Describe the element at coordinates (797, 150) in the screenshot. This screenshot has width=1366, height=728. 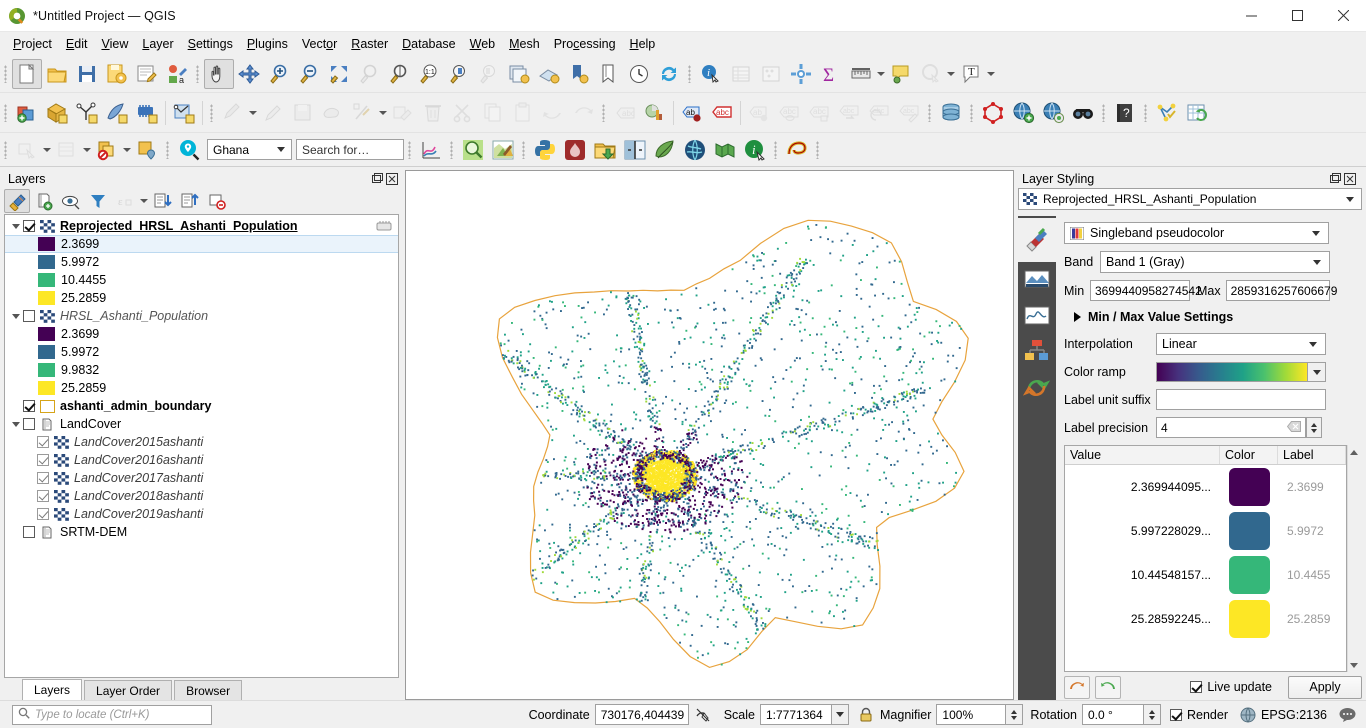
I see `freehand-icon` at that location.